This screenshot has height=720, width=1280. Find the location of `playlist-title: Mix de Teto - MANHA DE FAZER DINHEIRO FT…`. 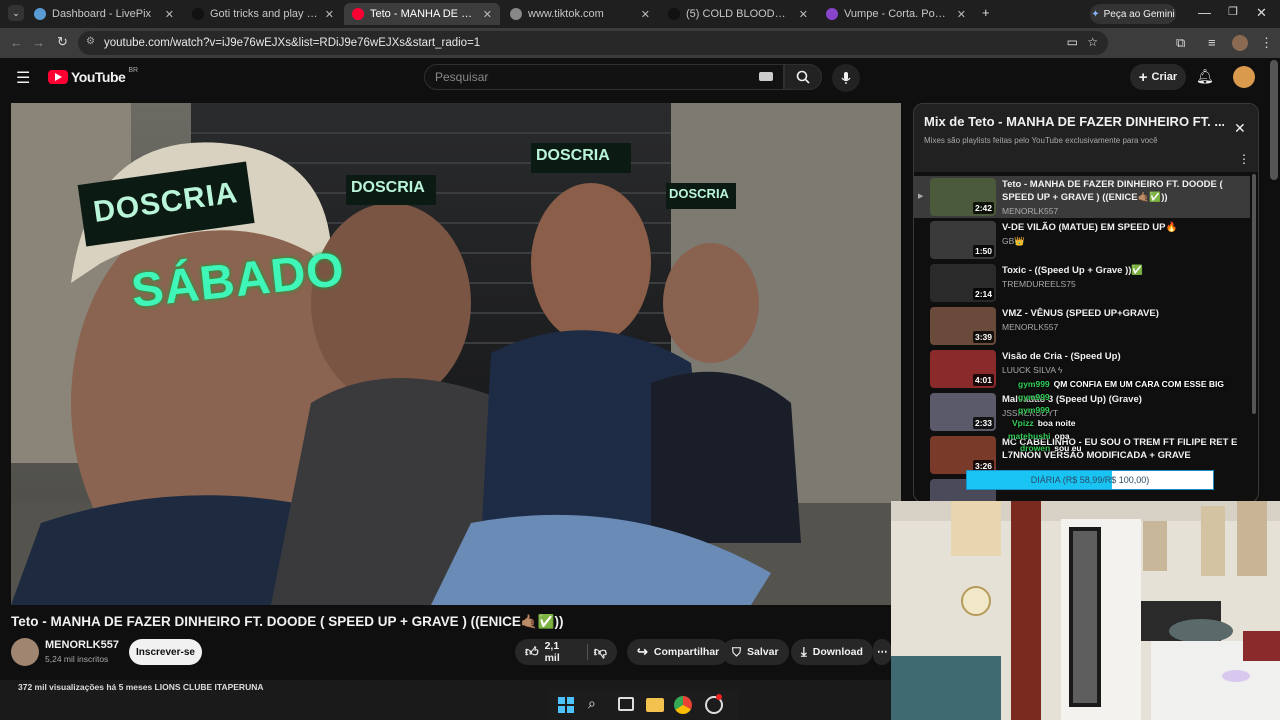

playlist-title: Mix de Teto - MANHA DE FAZER DINHEIRO FT… is located at coordinates (1074, 121).